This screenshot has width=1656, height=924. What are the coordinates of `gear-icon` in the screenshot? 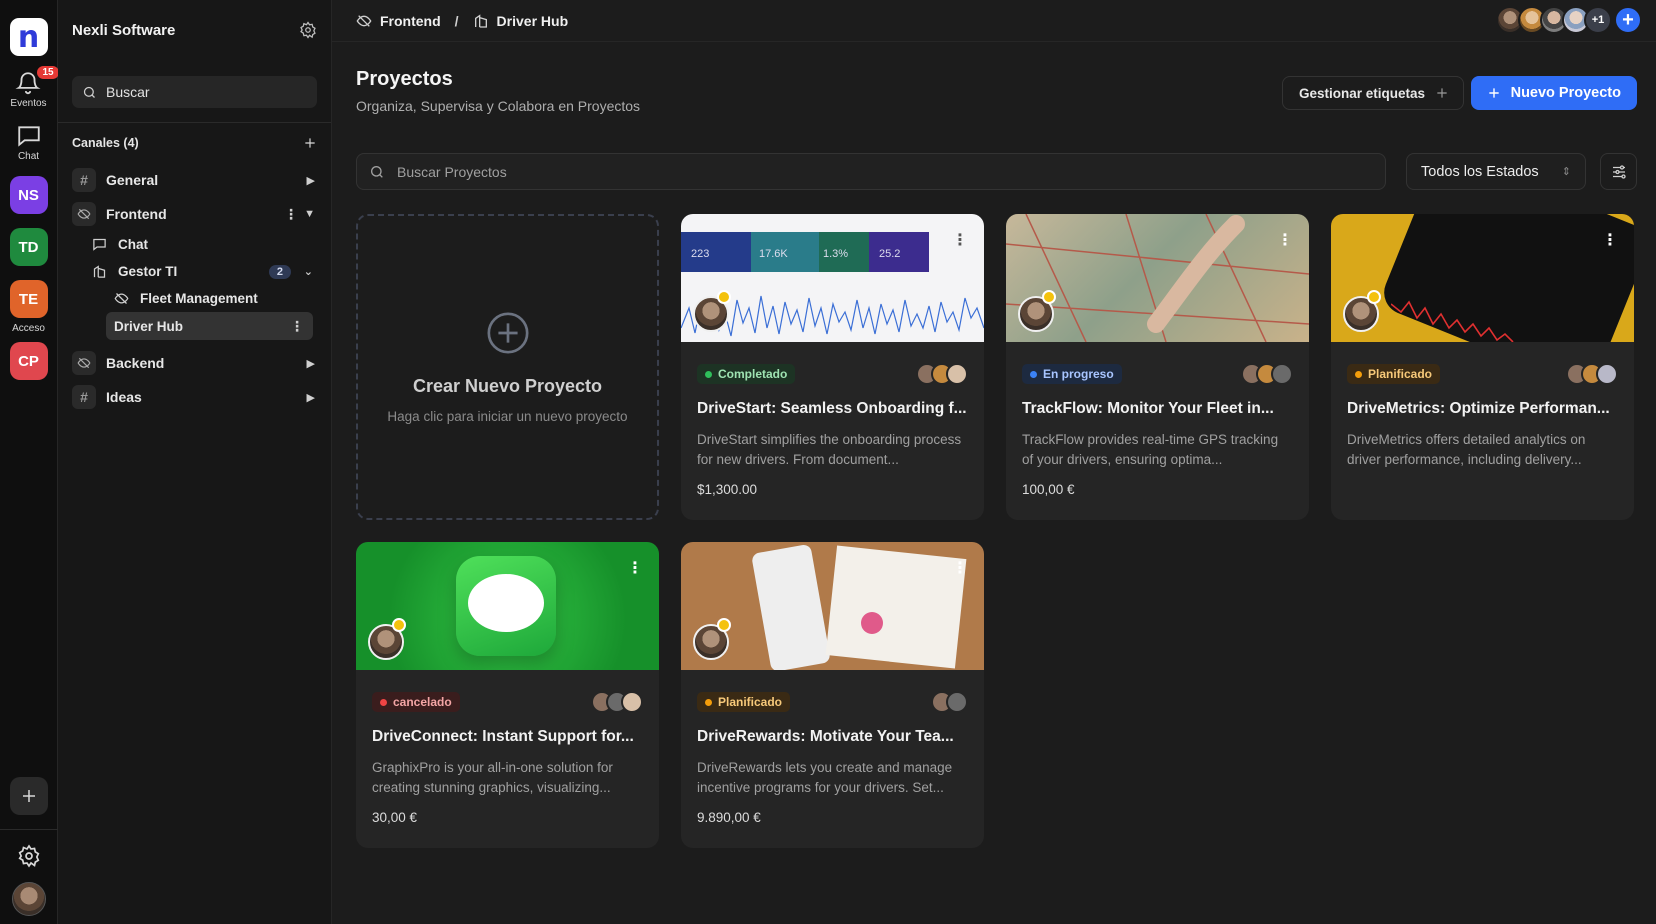 It's located at (308, 30).